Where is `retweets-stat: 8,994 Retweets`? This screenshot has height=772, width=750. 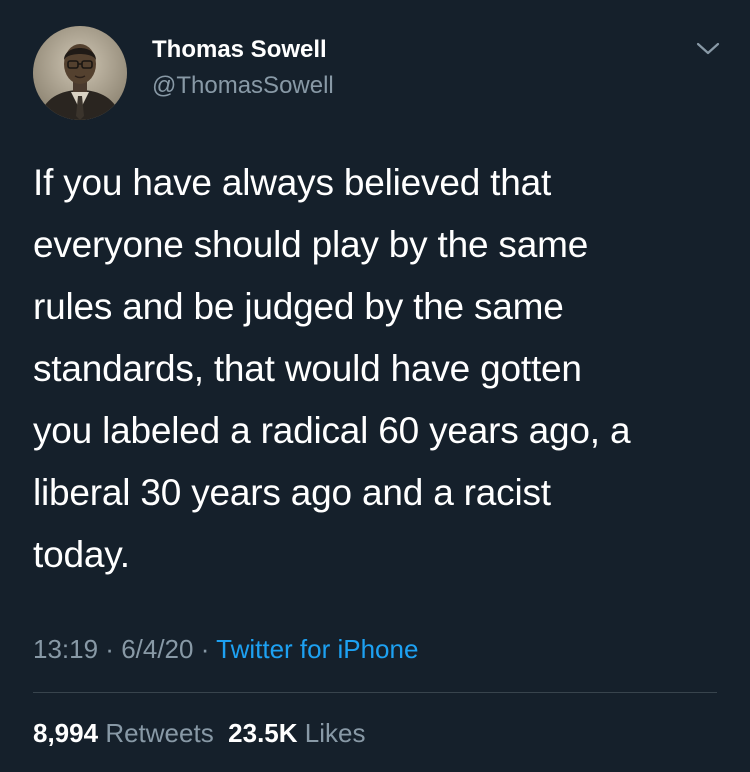
retweets-stat: 8,994 Retweets is located at coordinates (123, 733).